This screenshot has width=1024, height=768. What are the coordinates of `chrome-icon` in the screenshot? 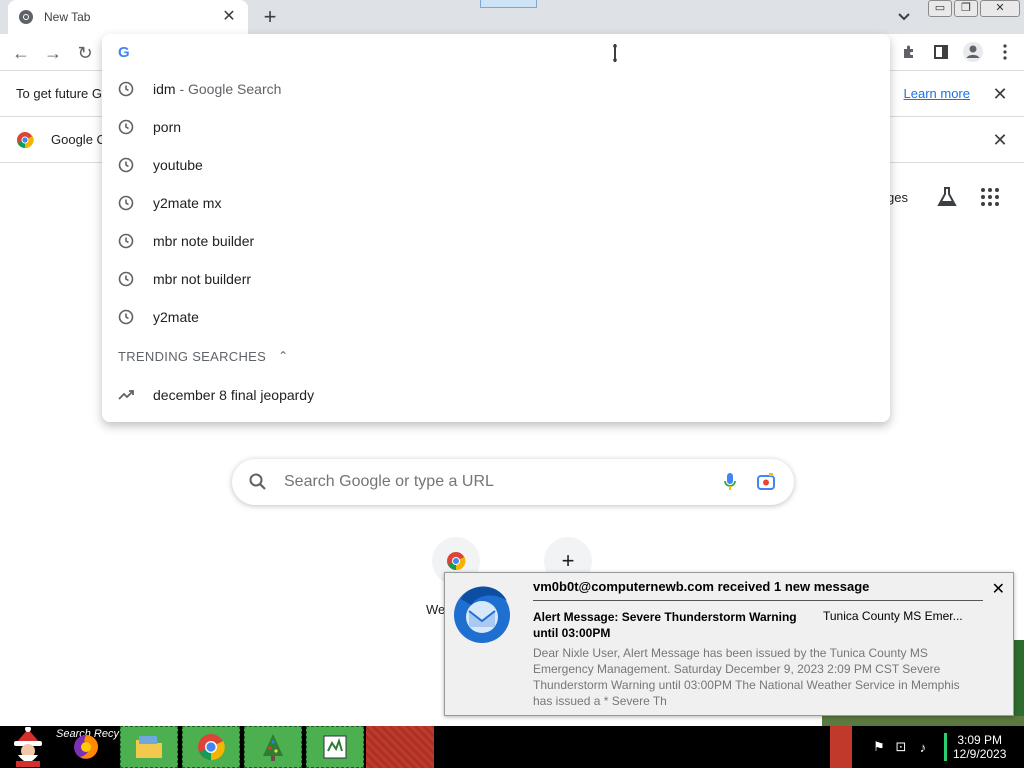 It's located at (26, 17).